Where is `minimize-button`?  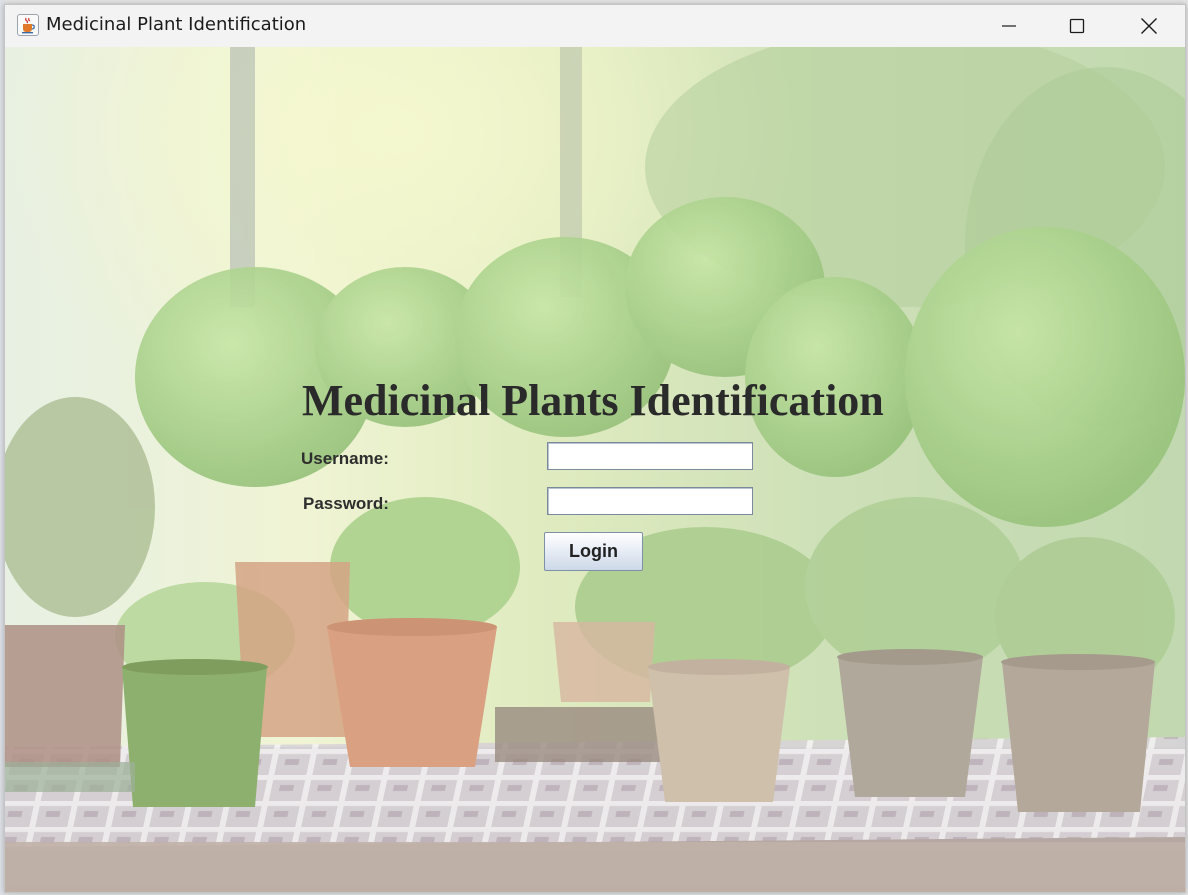 minimize-button is located at coordinates (1009, 26).